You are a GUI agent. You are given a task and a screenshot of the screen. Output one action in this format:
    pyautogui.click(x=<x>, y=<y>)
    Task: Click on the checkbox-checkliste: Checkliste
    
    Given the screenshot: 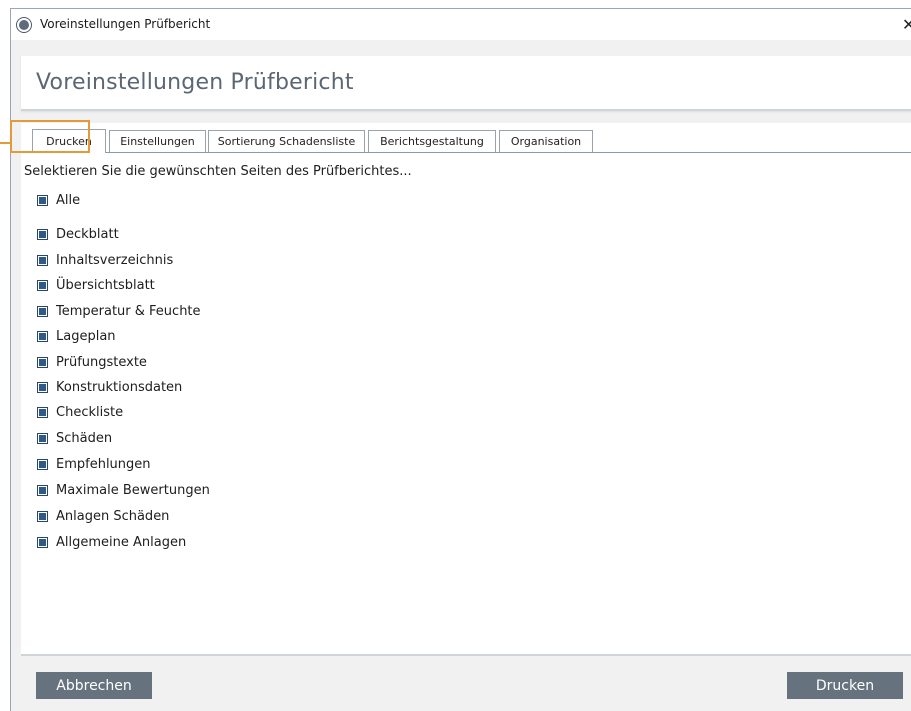 What is the action you would take?
    pyautogui.click(x=80, y=412)
    